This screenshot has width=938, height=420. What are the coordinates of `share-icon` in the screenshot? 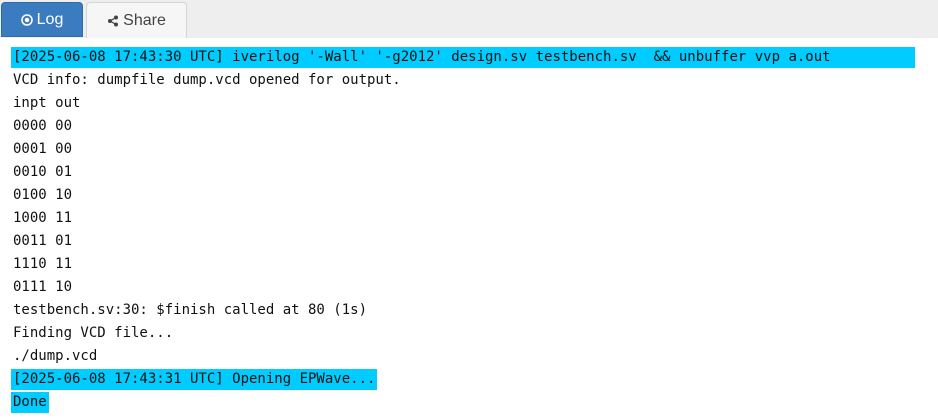 It's located at (113, 21).